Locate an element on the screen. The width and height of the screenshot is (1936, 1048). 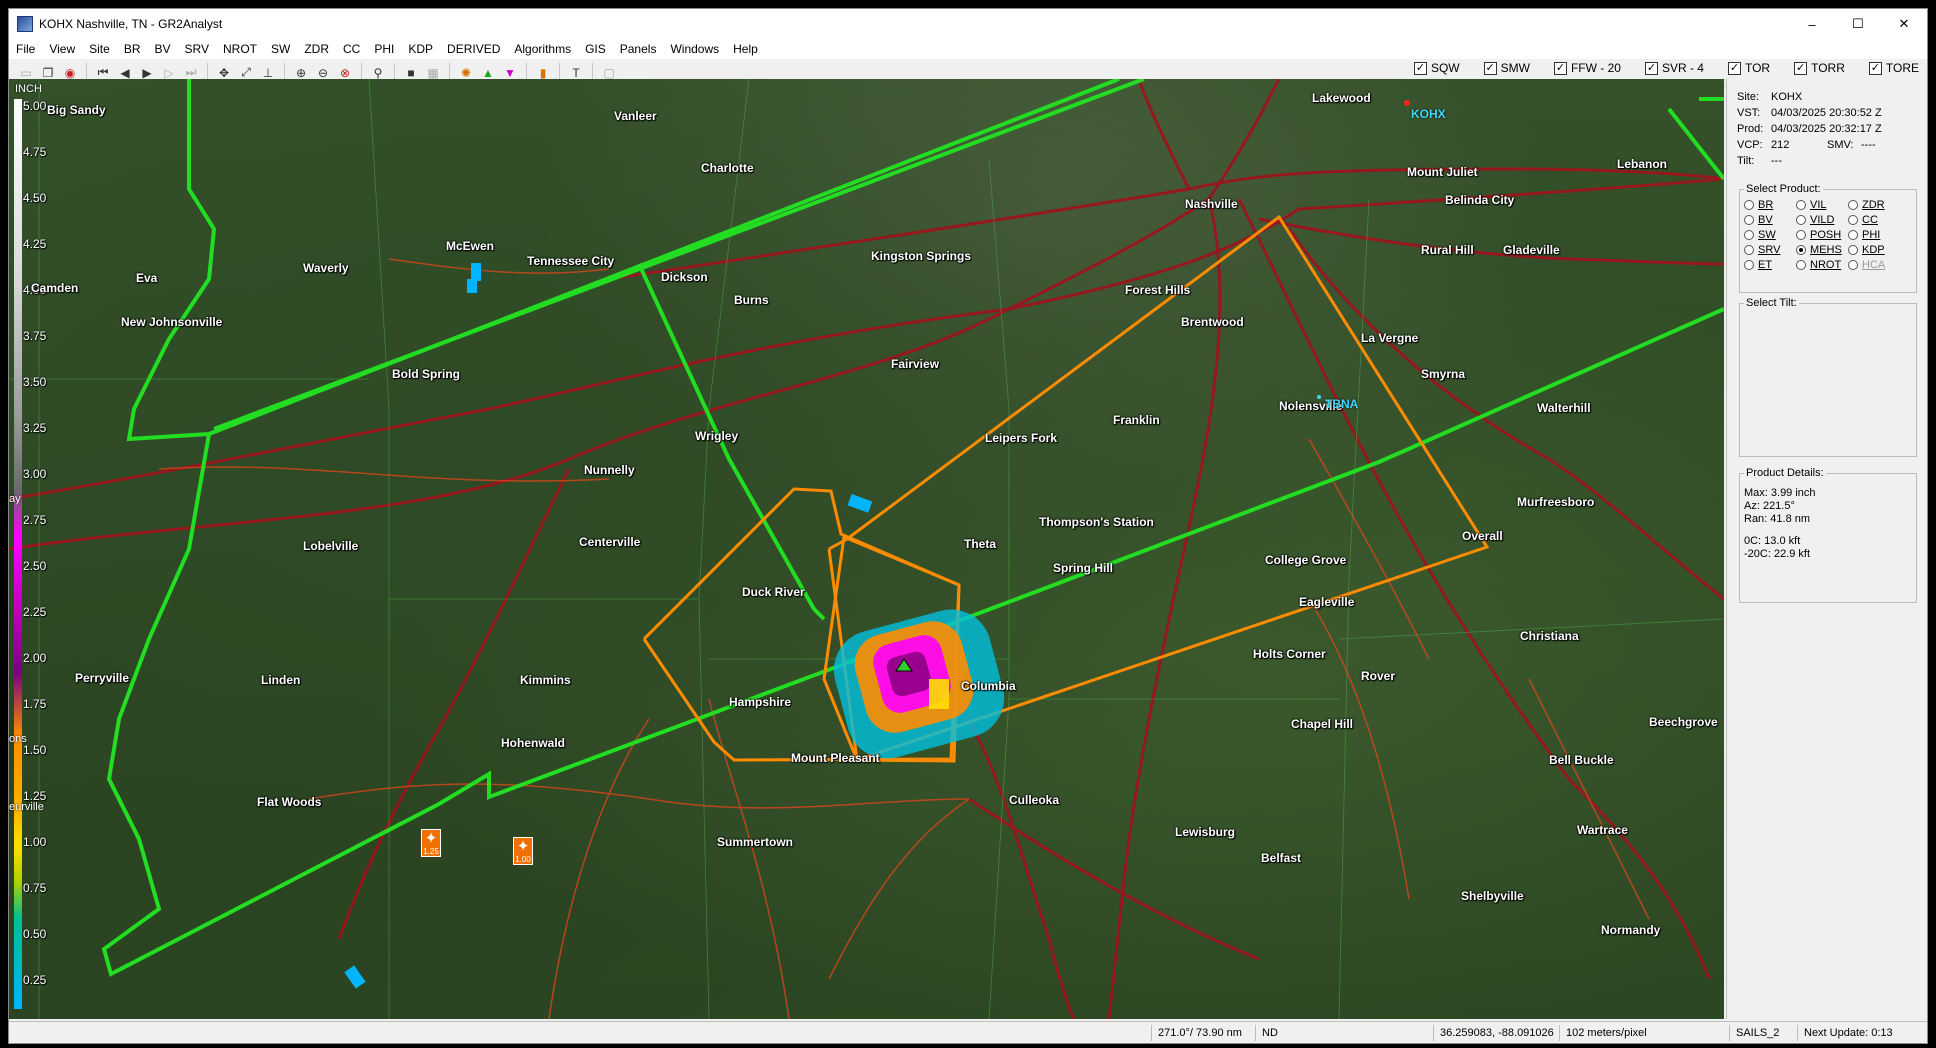
legend-tick: 1.75 is located at coordinates (35, 704).